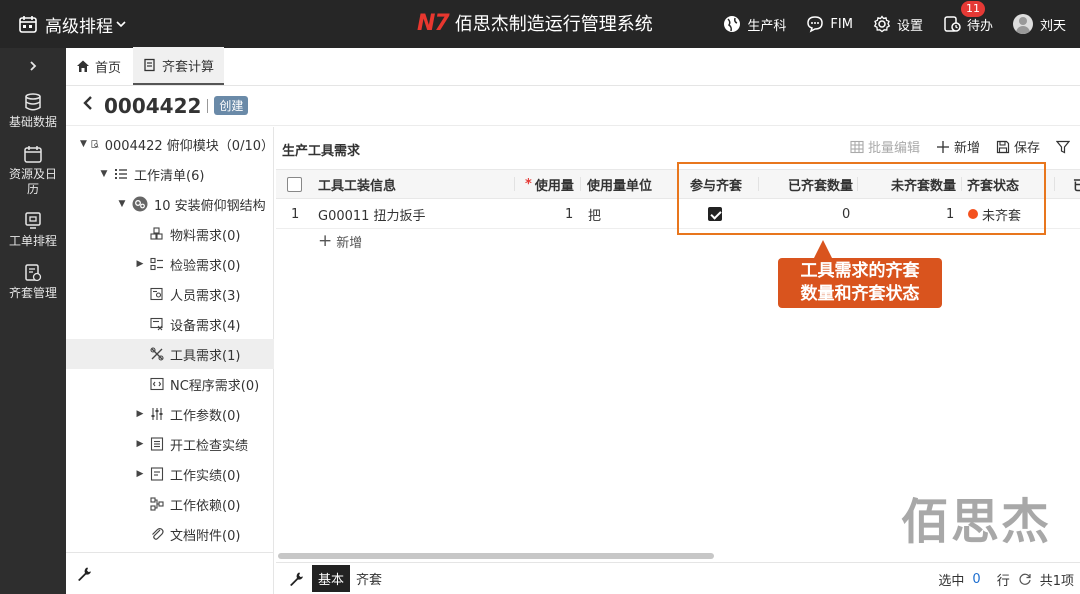  Describe the element at coordinates (952, 24) in the screenshot. I see `todo-icon` at that location.